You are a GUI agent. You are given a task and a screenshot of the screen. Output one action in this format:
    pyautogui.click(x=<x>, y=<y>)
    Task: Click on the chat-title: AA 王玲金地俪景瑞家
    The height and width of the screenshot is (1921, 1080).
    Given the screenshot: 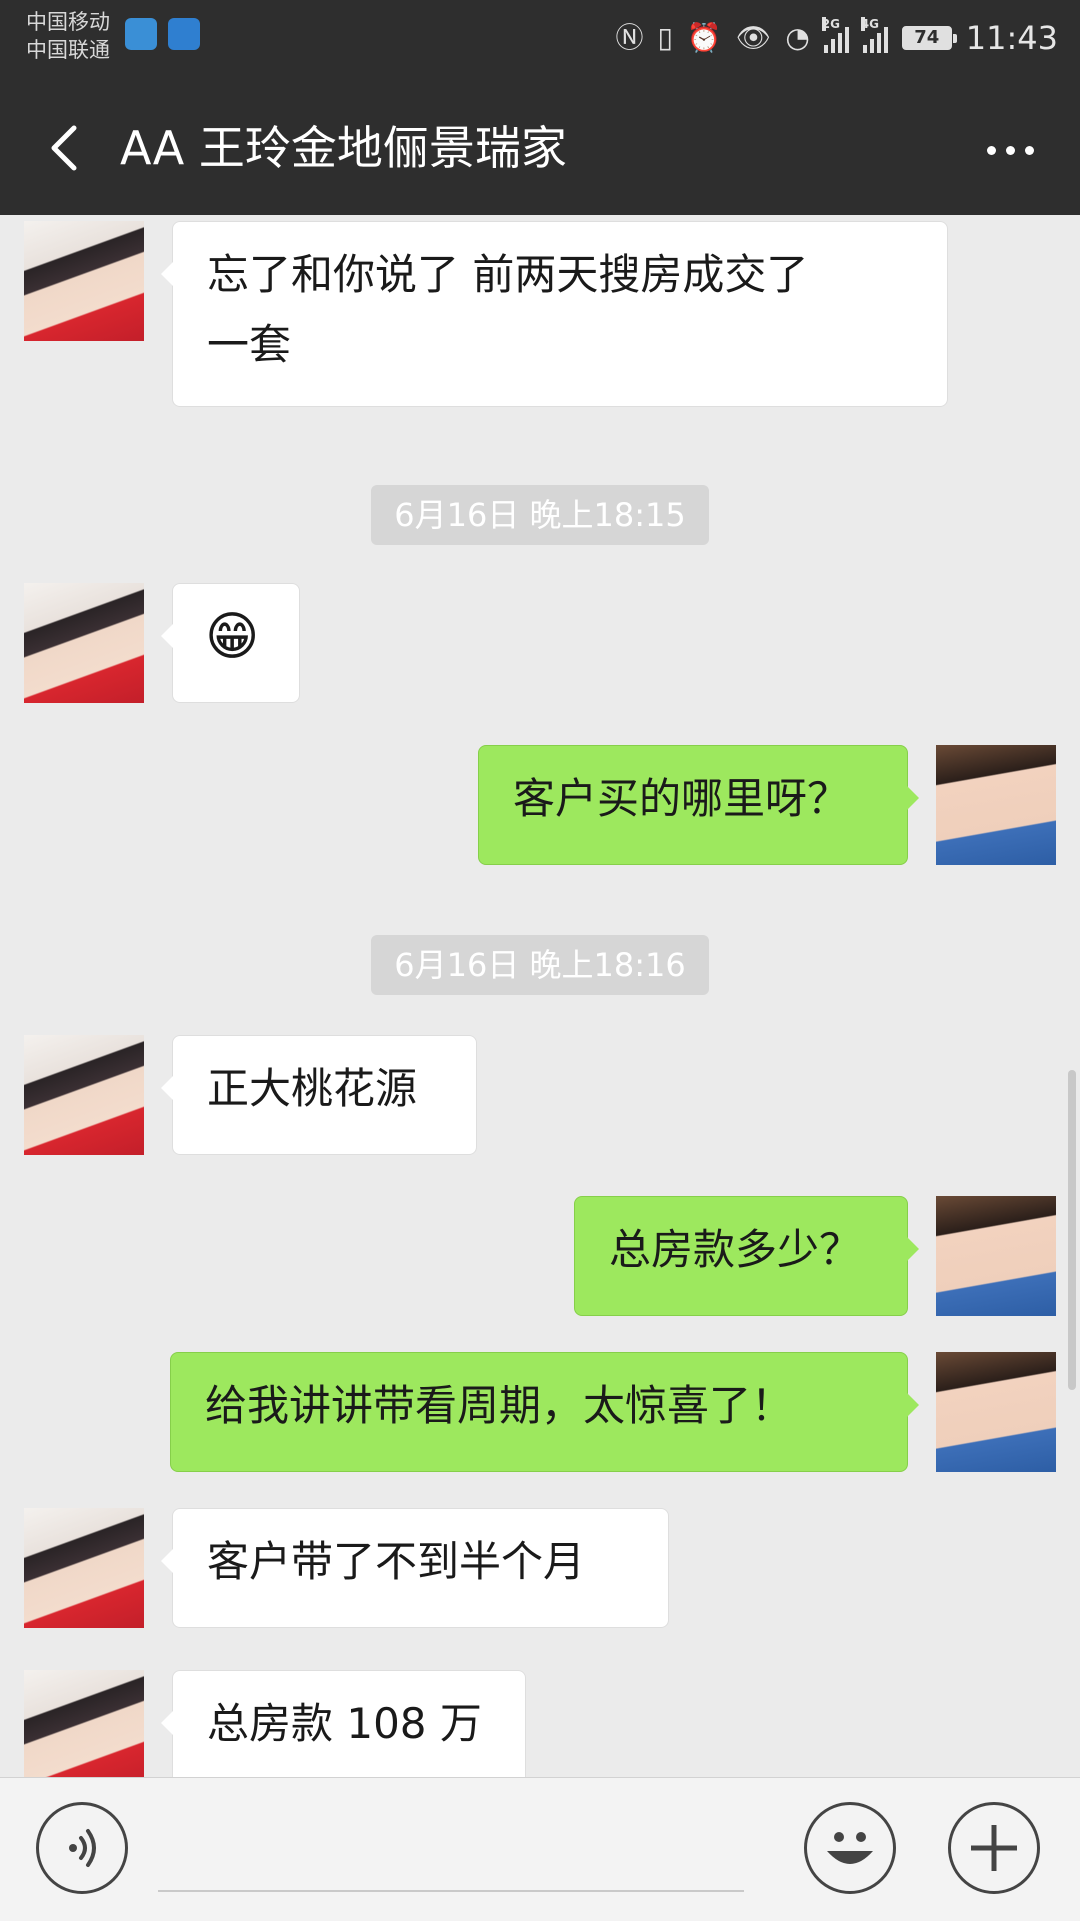 What is the action you would take?
    pyautogui.click(x=343, y=148)
    